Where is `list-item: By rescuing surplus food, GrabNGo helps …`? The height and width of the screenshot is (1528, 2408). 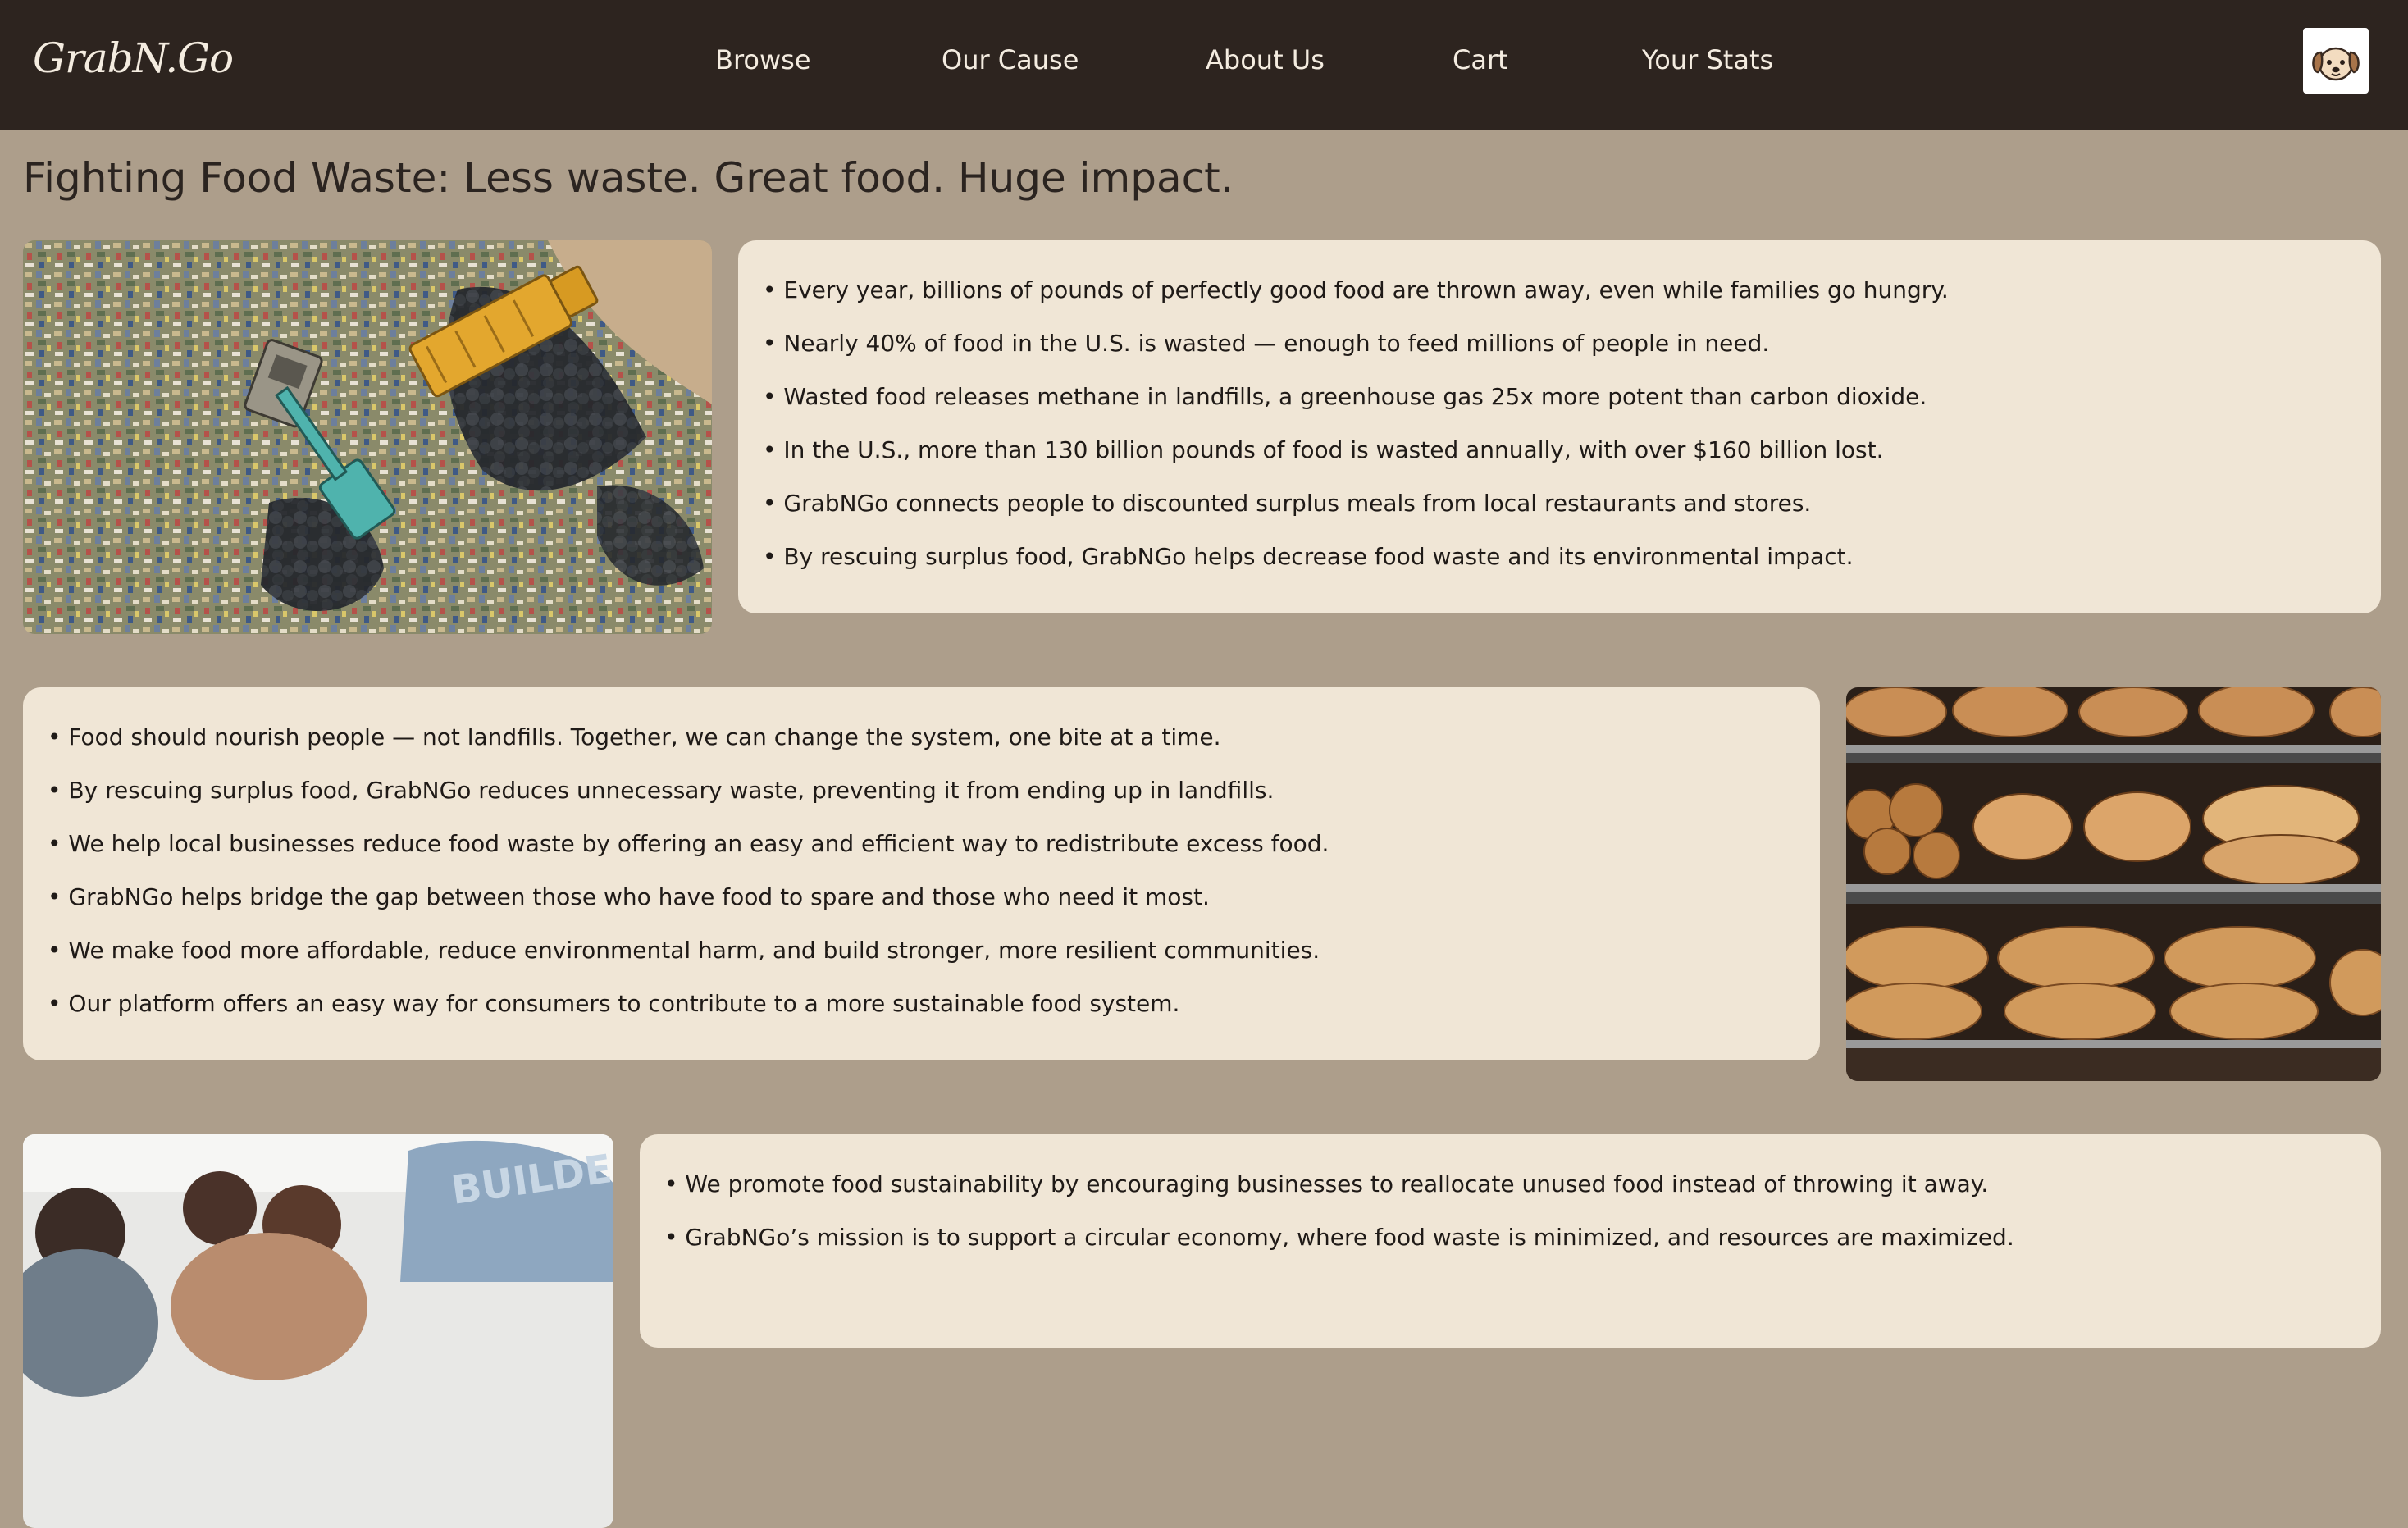
list-item: By rescuing surplus food, GrabNGo helps … is located at coordinates (1559, 557).